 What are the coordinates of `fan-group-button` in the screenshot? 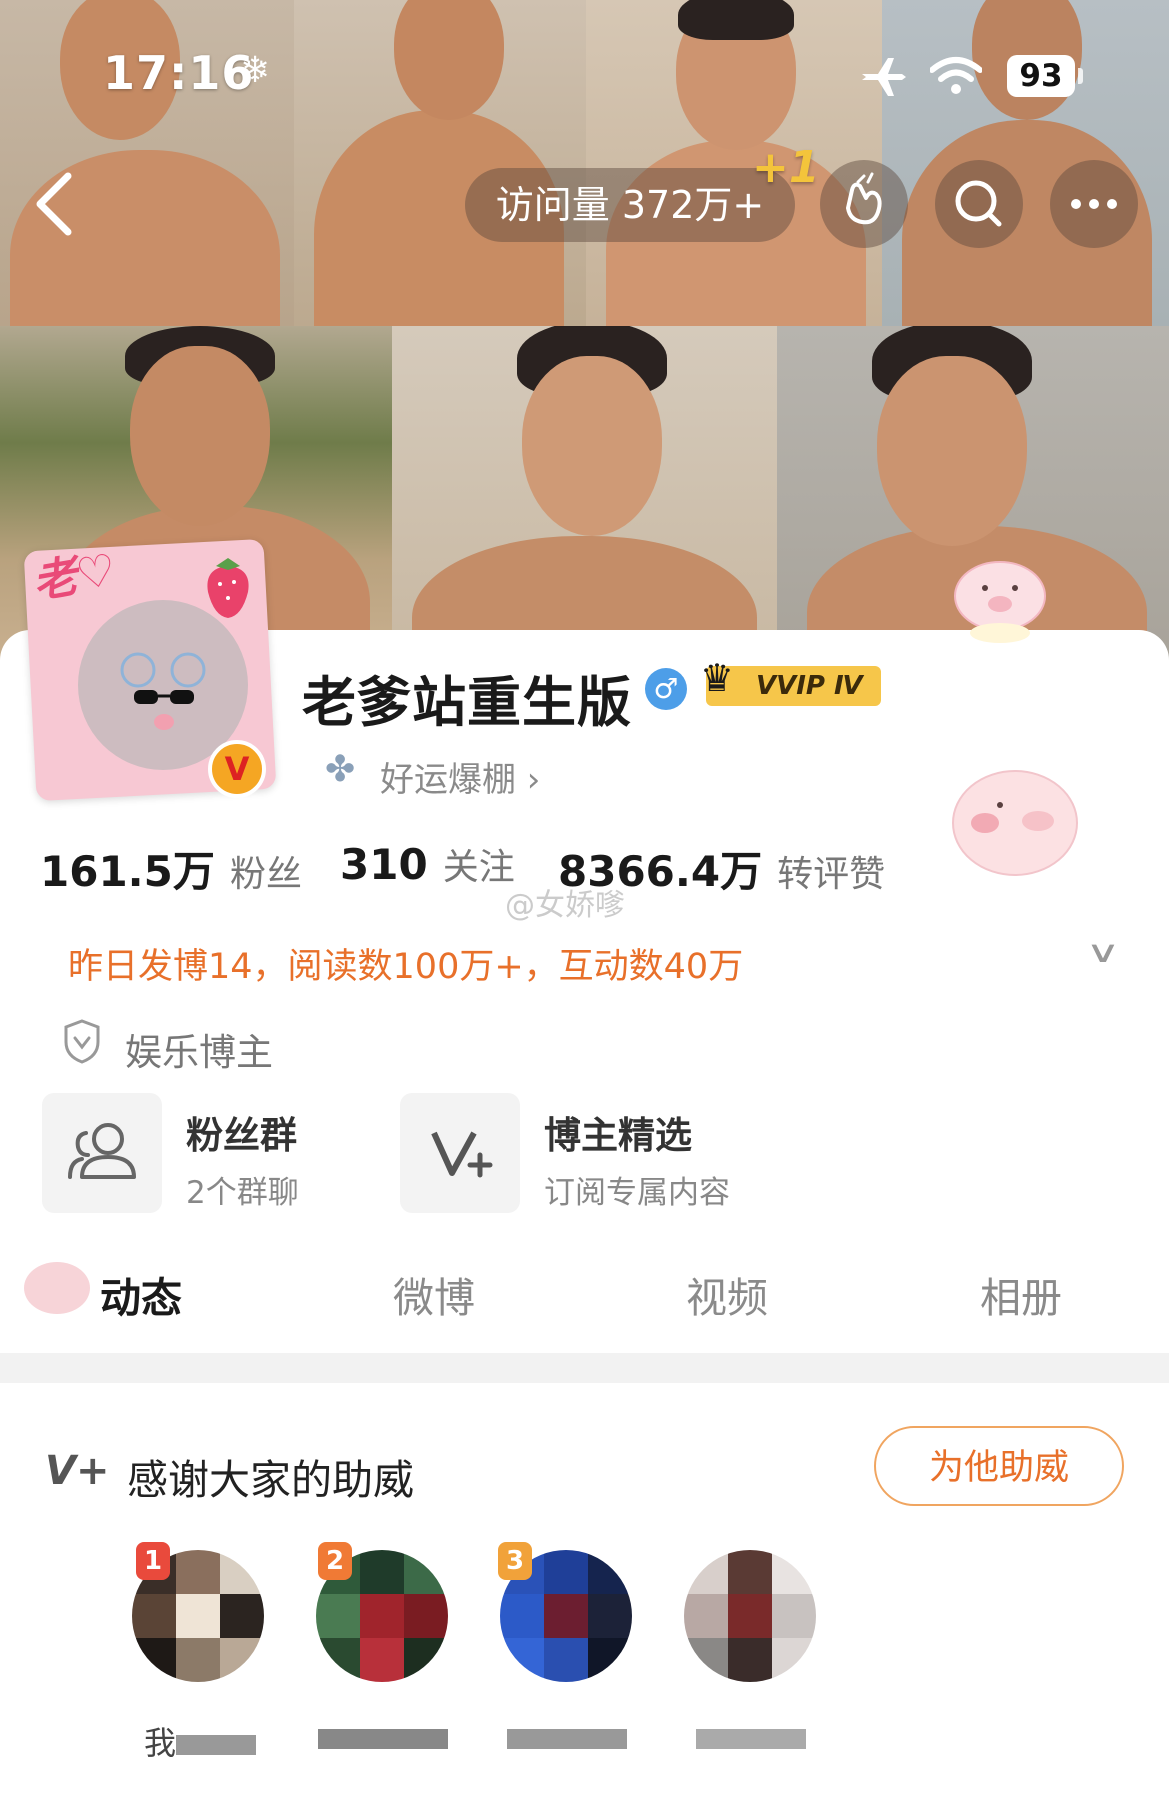 It's located at (102, 1153).